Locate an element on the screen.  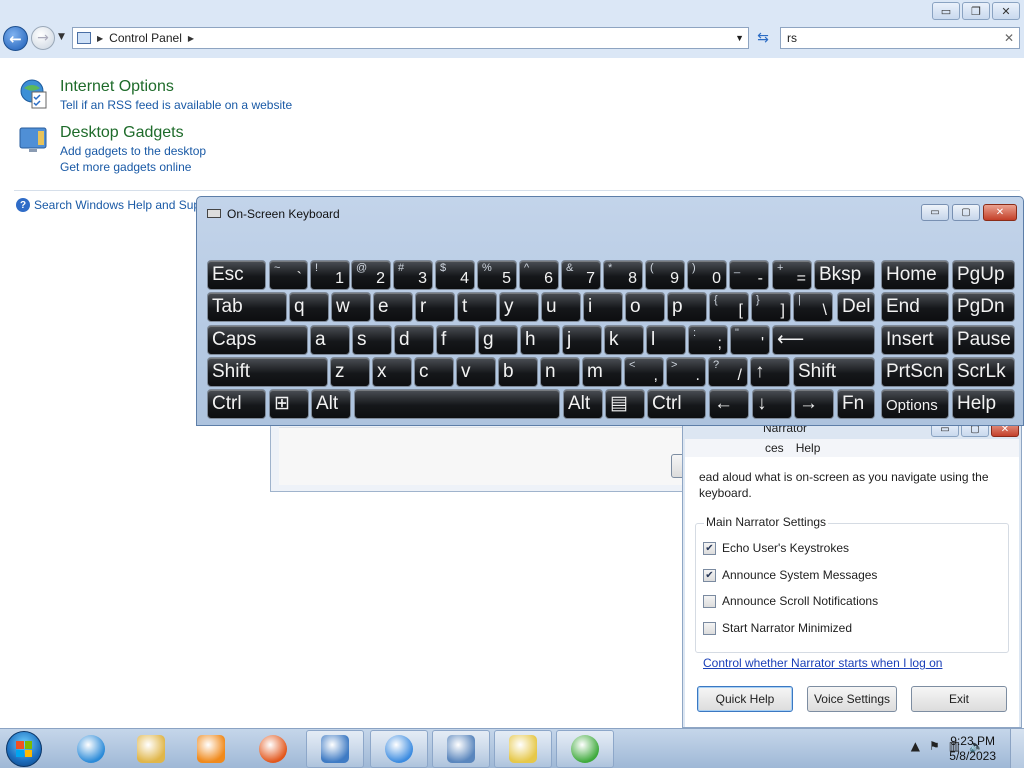
osk-maximize-button: ▢ is located at coordinates (966, 212).